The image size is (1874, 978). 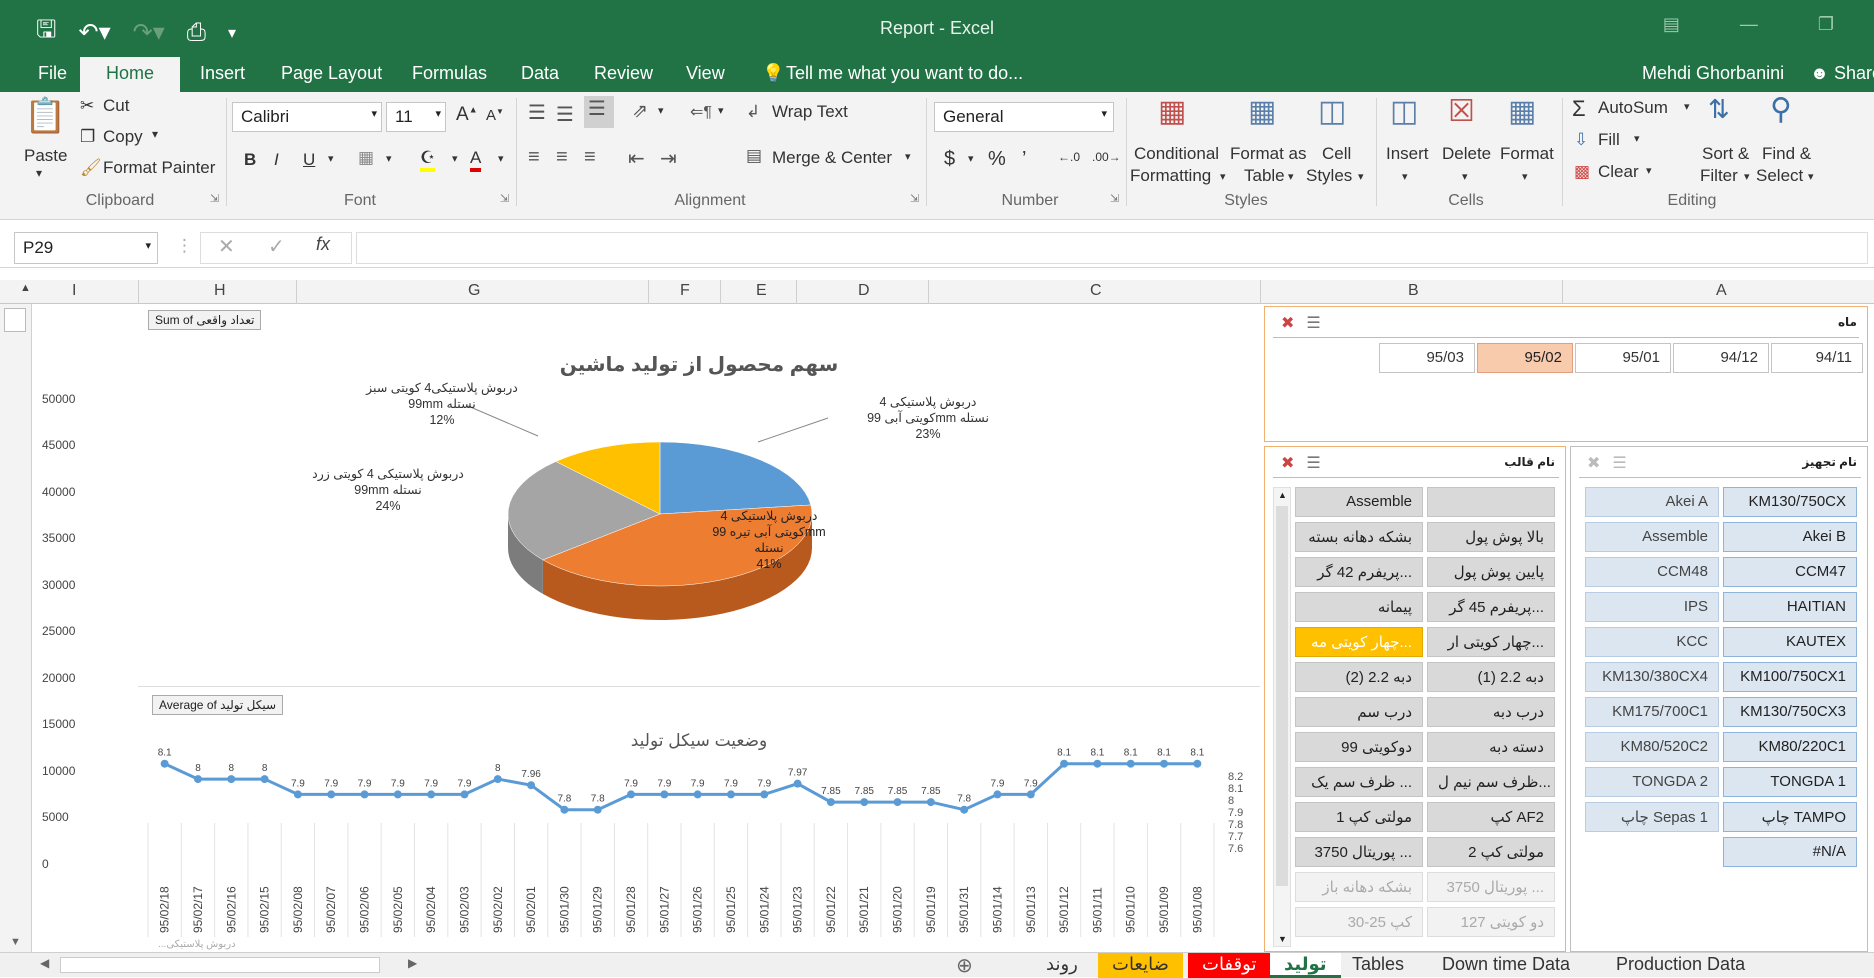 I want to click on italic-icon: I, so click(x=276, y=160).